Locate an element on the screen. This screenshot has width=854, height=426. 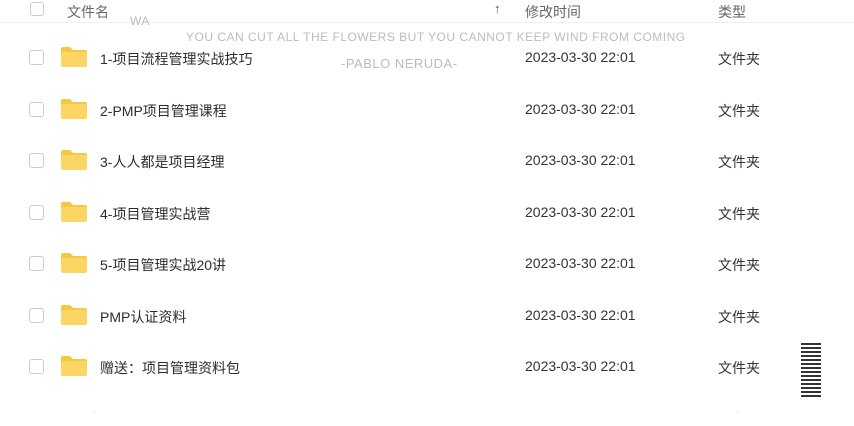
column-header-name: 文件名 is located at coordinates (88, 12).